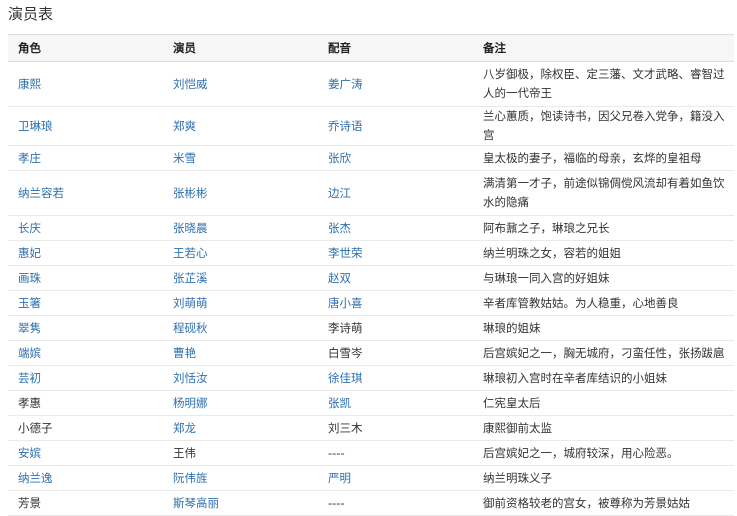  Describe the element at coordinates (339, 158) in the screenshot. I see `voice-link: 张欣` at that location.